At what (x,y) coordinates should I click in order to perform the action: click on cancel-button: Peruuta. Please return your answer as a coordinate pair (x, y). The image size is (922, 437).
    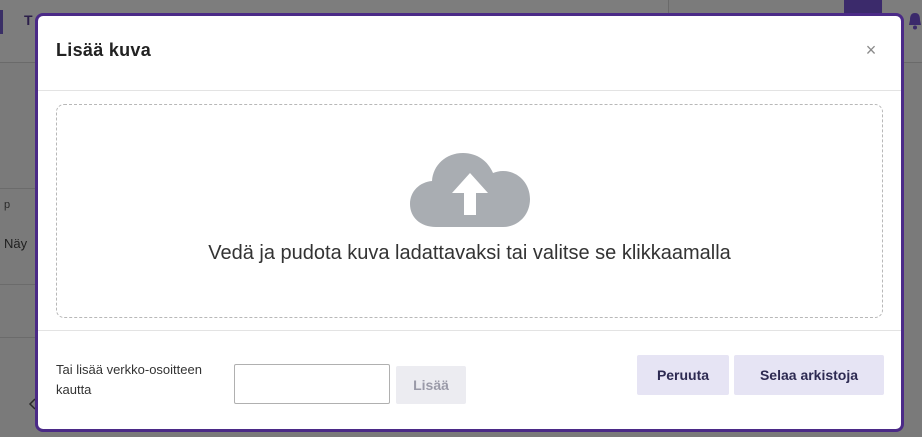
    Looking at the image, I should click on (683, 375).